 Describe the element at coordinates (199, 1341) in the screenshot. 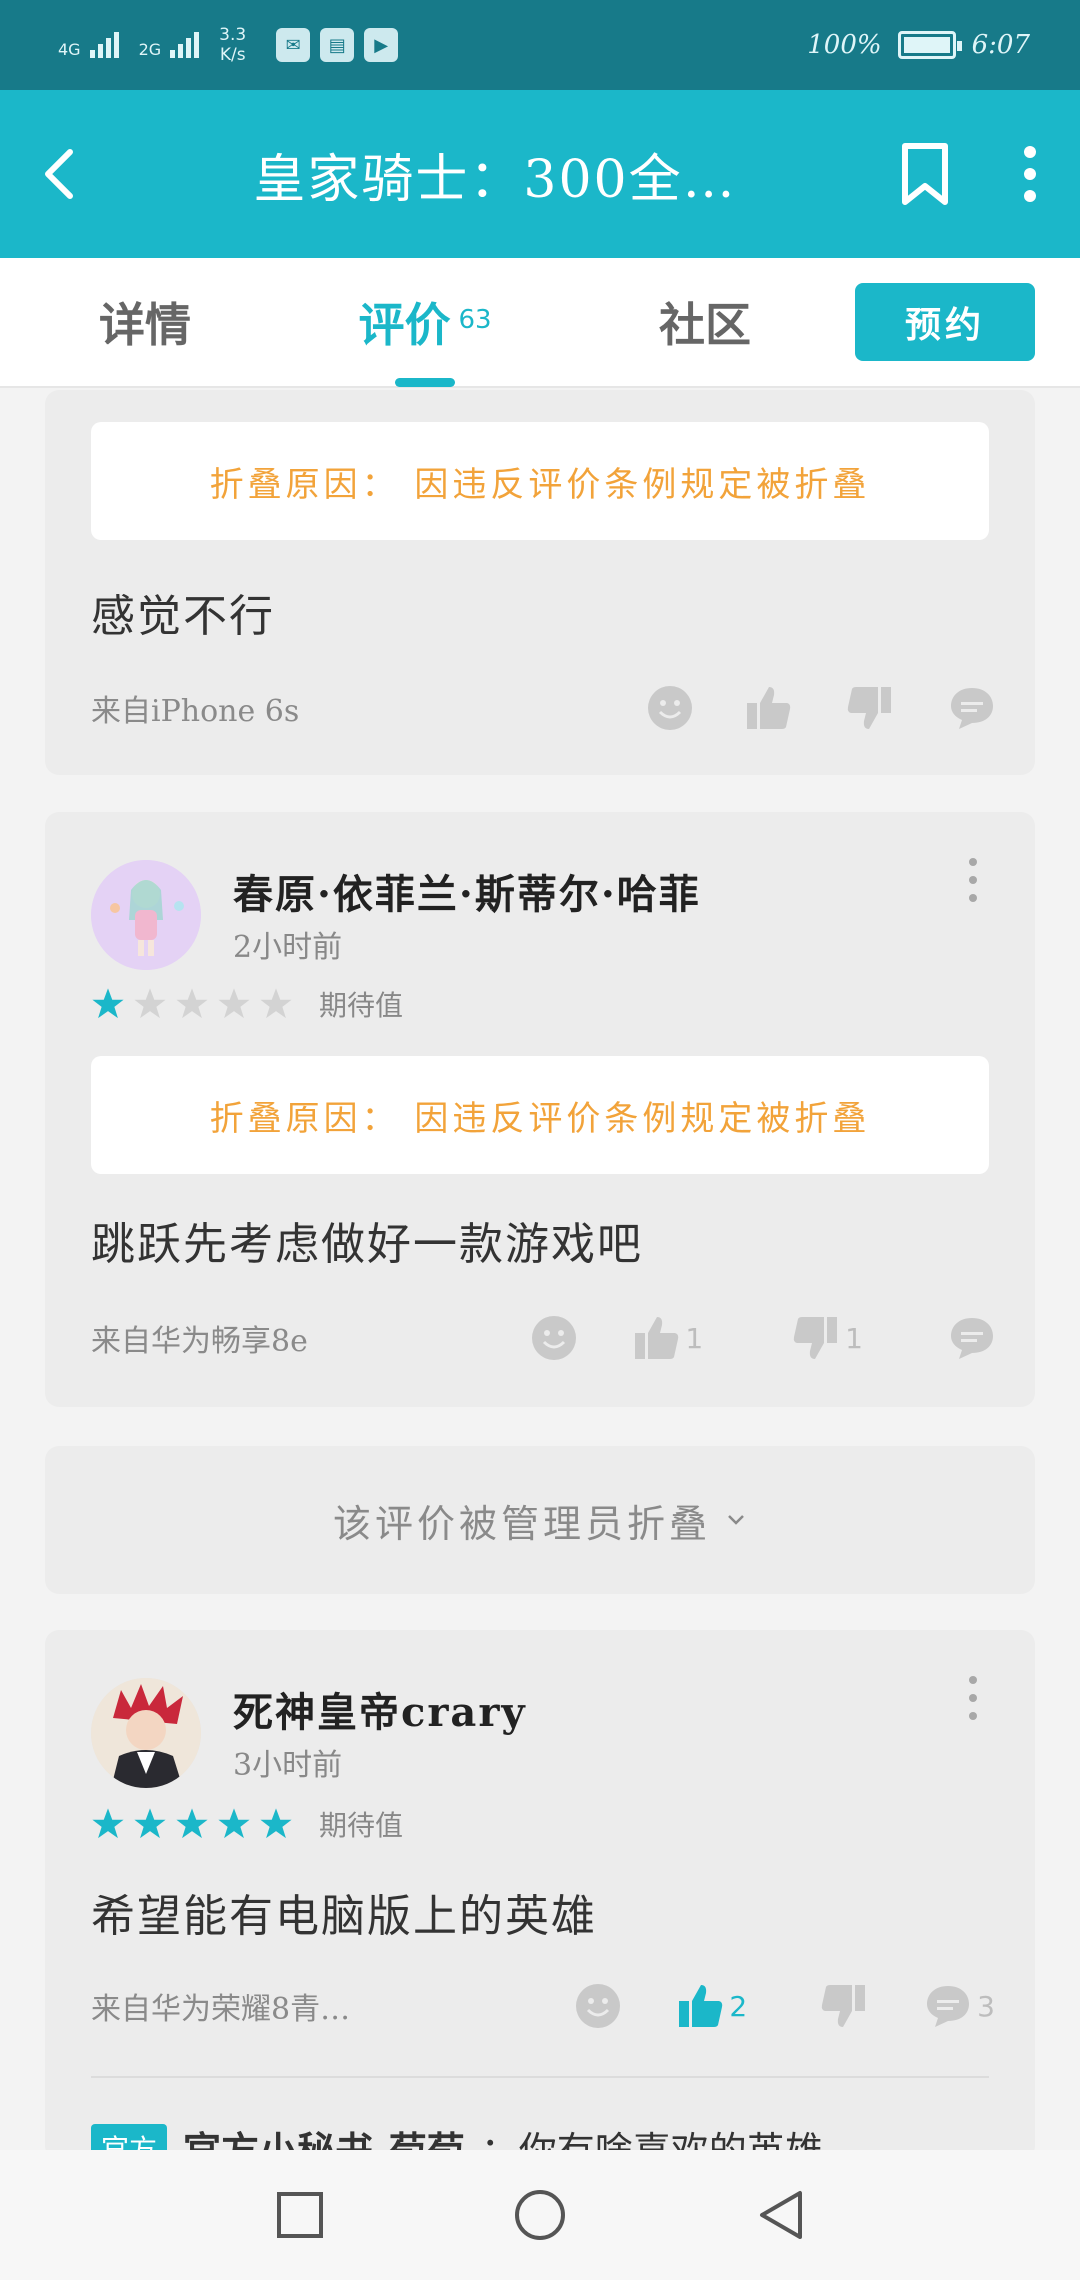

I see `review-source: 来自华为畅享8e` at that location.